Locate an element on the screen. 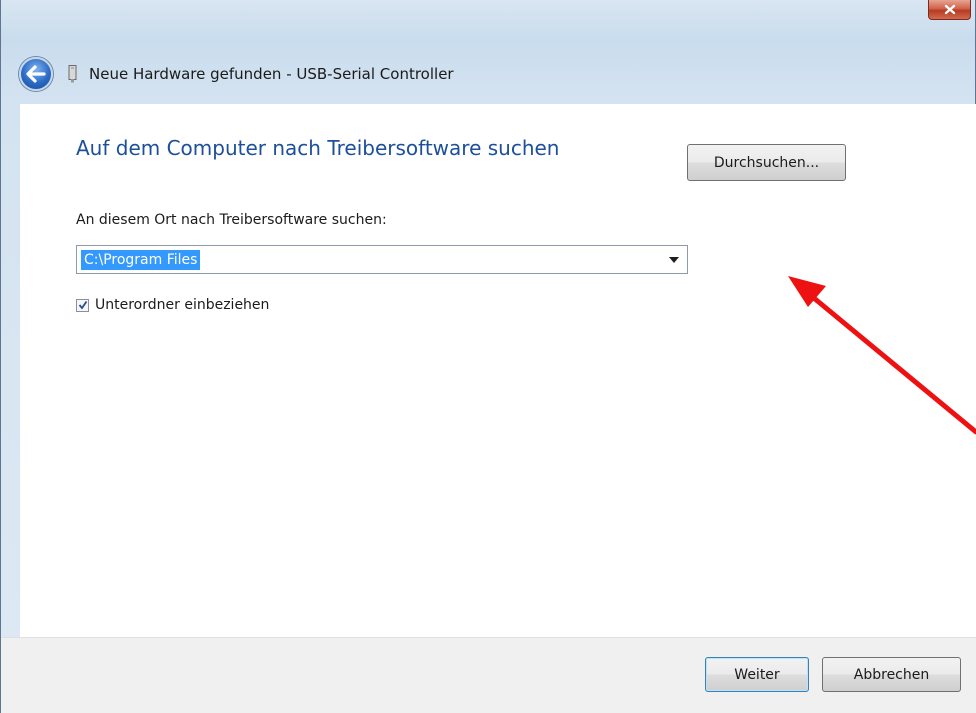 This screenshot has width=976, height=713. dropdown-arrow-icon is located at coordinates (674, 260).